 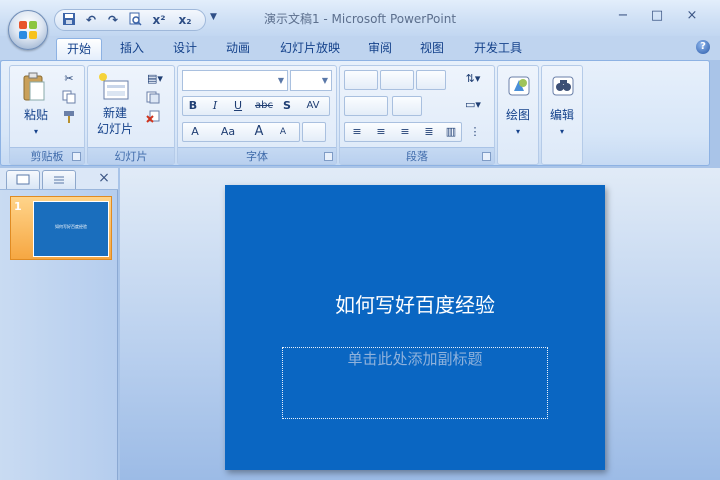 I want to click on reset-icon, so click(x=153, y=99).